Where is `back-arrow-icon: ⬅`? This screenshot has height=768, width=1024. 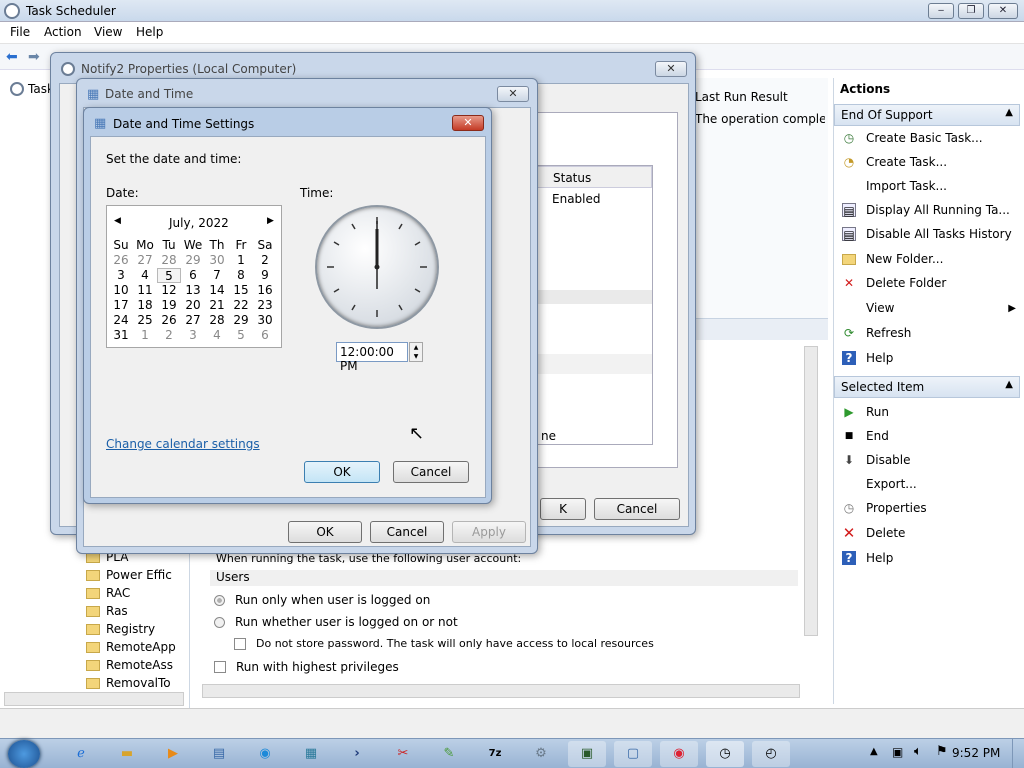
back-arrow-icon: ⬅ is located at coordinates (12, 57).